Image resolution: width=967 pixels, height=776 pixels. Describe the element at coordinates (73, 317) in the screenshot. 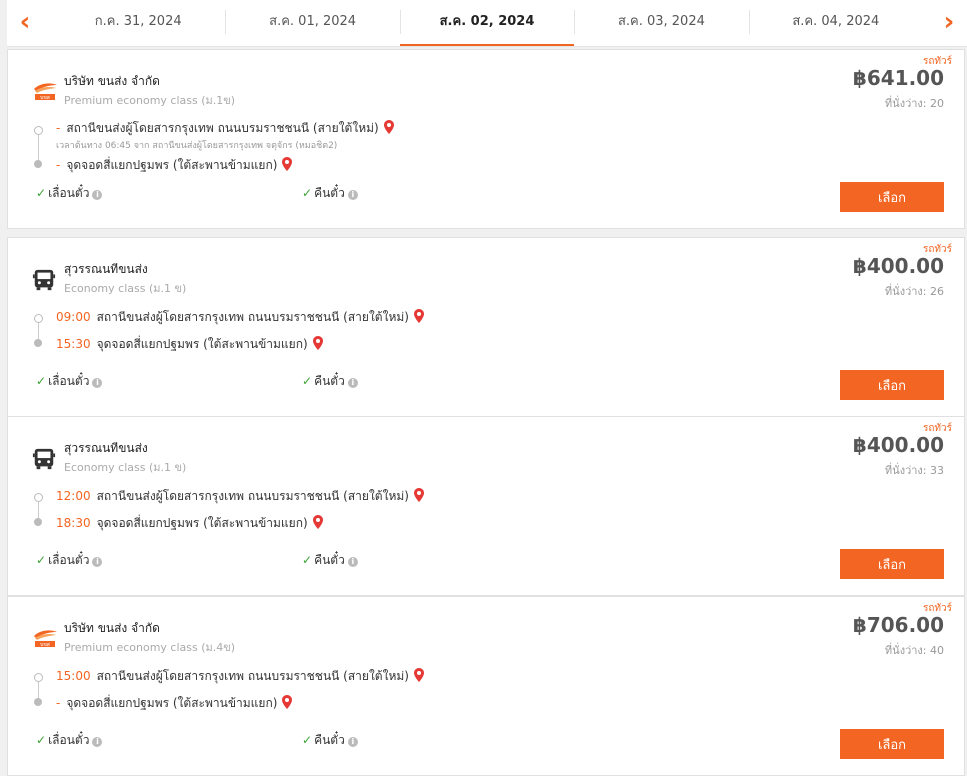

I see `departure-time: 09:00` at that location.